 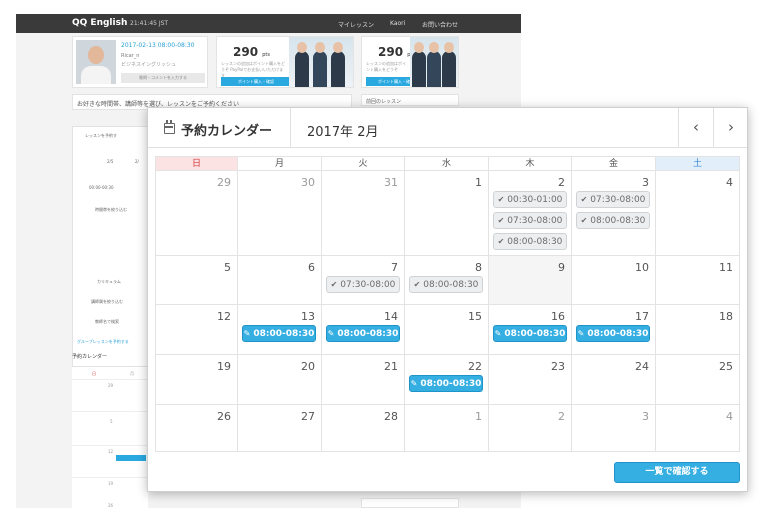 What do you see at coordinates (530, 428) in the screenshot?
I see `calendar-day-cell: 2` at bounding box center [530, 428].